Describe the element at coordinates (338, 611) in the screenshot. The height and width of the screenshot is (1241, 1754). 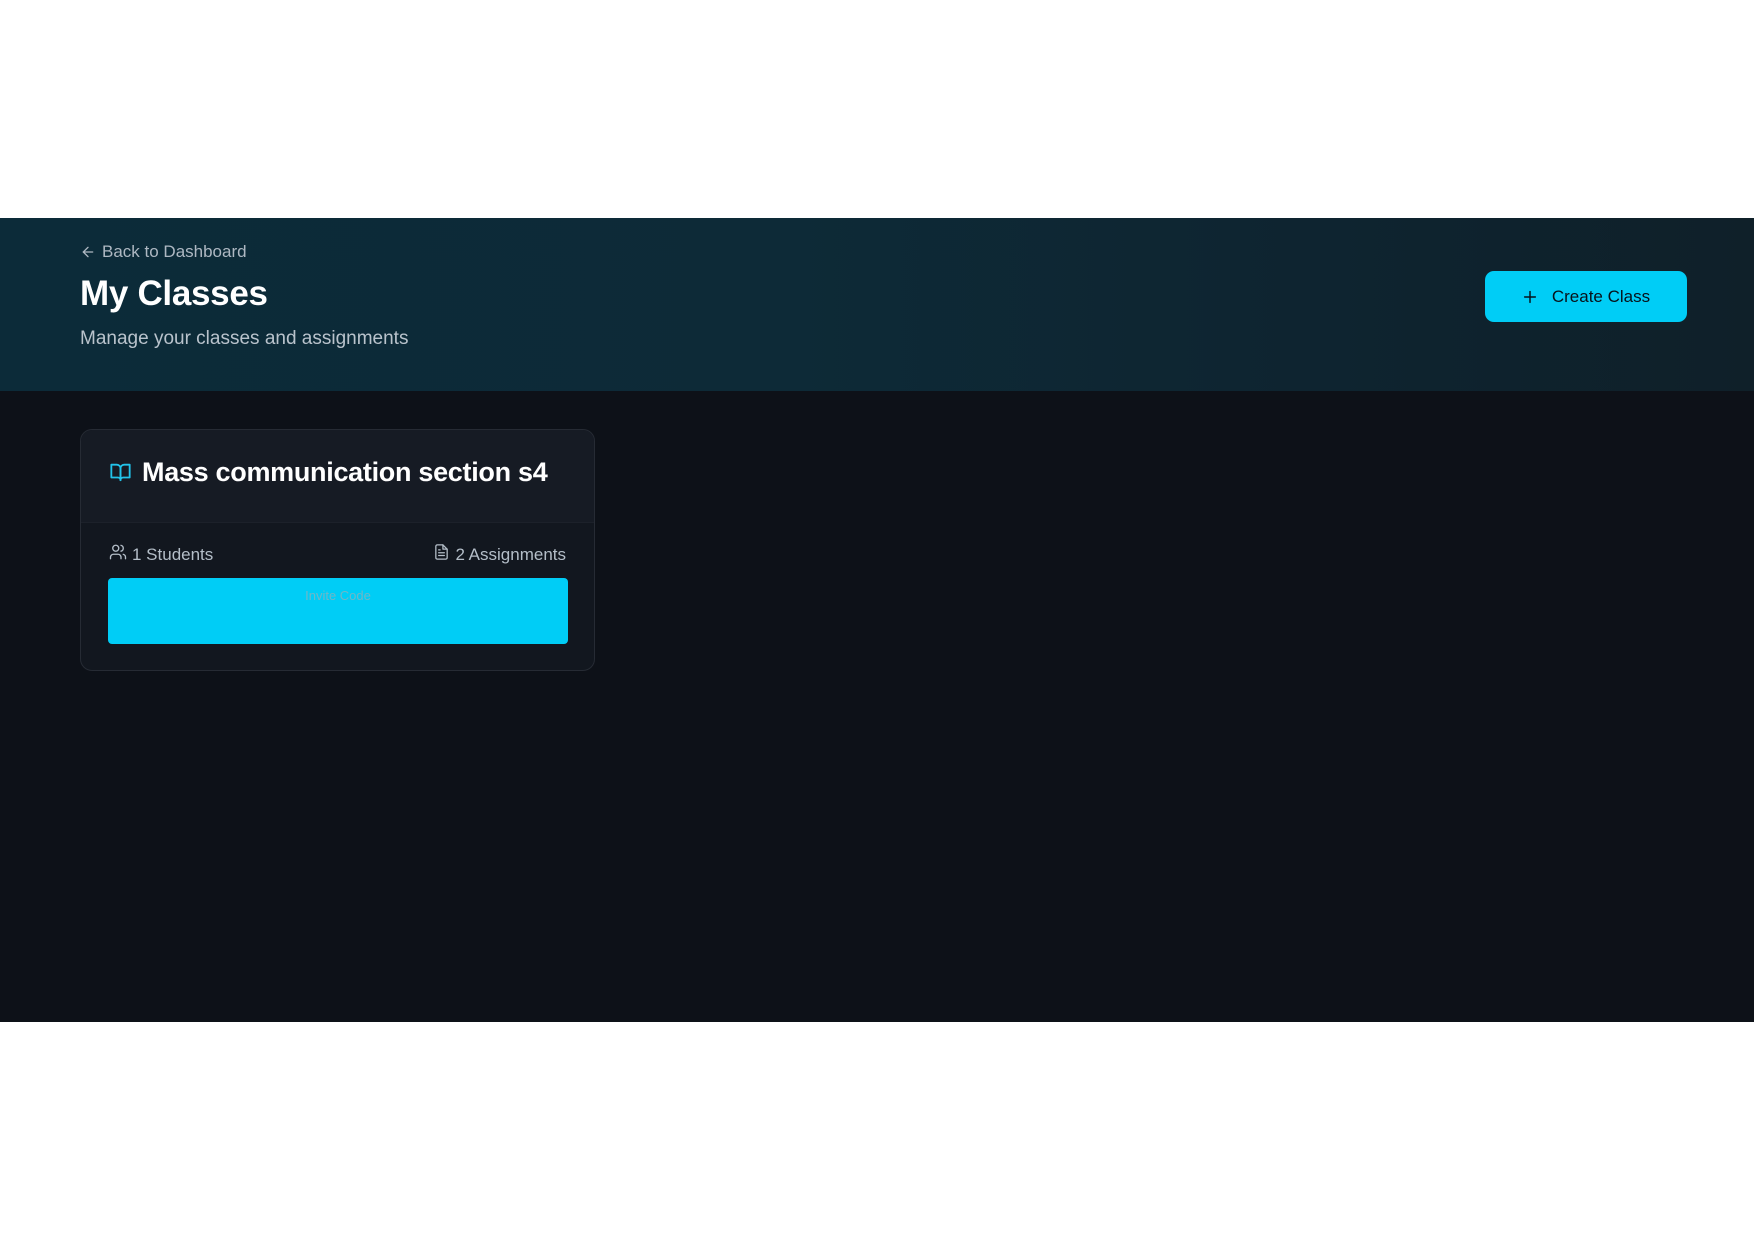
I see `invite-code-button: Invite Code` at that location.